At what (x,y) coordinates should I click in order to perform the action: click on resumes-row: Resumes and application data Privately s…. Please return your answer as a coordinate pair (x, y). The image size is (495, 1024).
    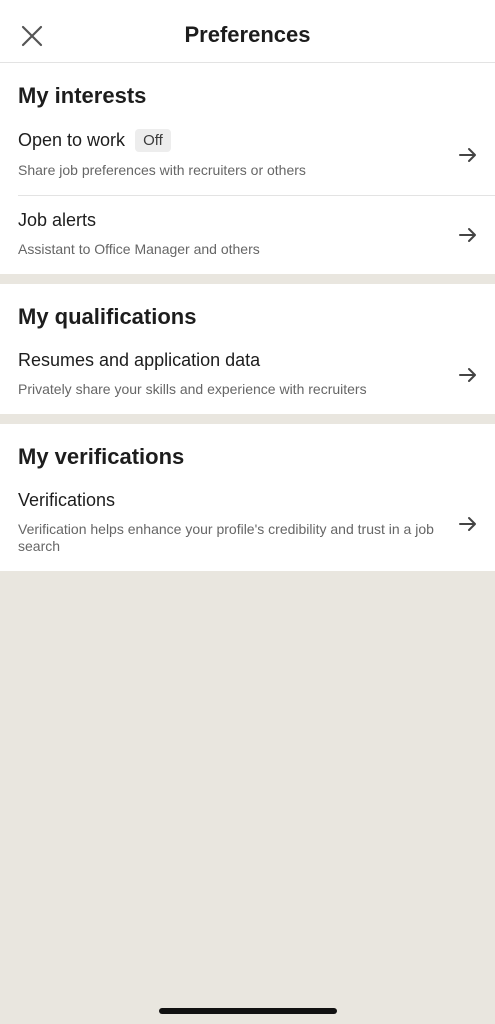
    Looking at the image, I should click on (247, 375).